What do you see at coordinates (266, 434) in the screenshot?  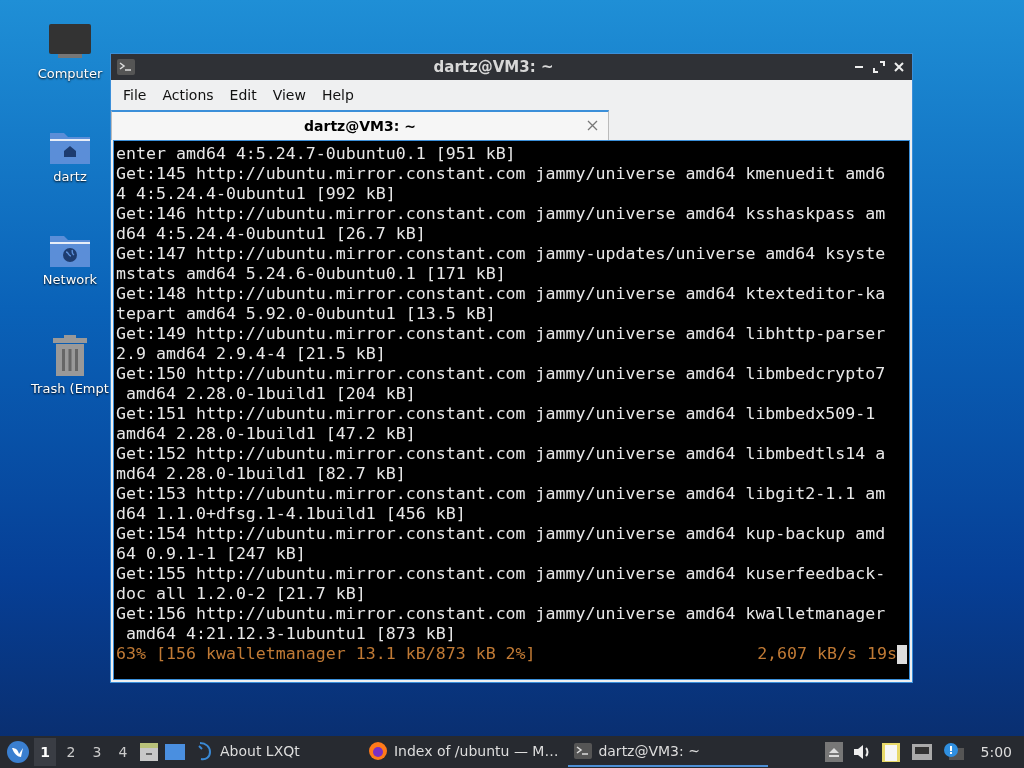 I see `terminal-line: amd64 2.28.0-1build1 [47.2 kB]` at bounding box center [266, 434].